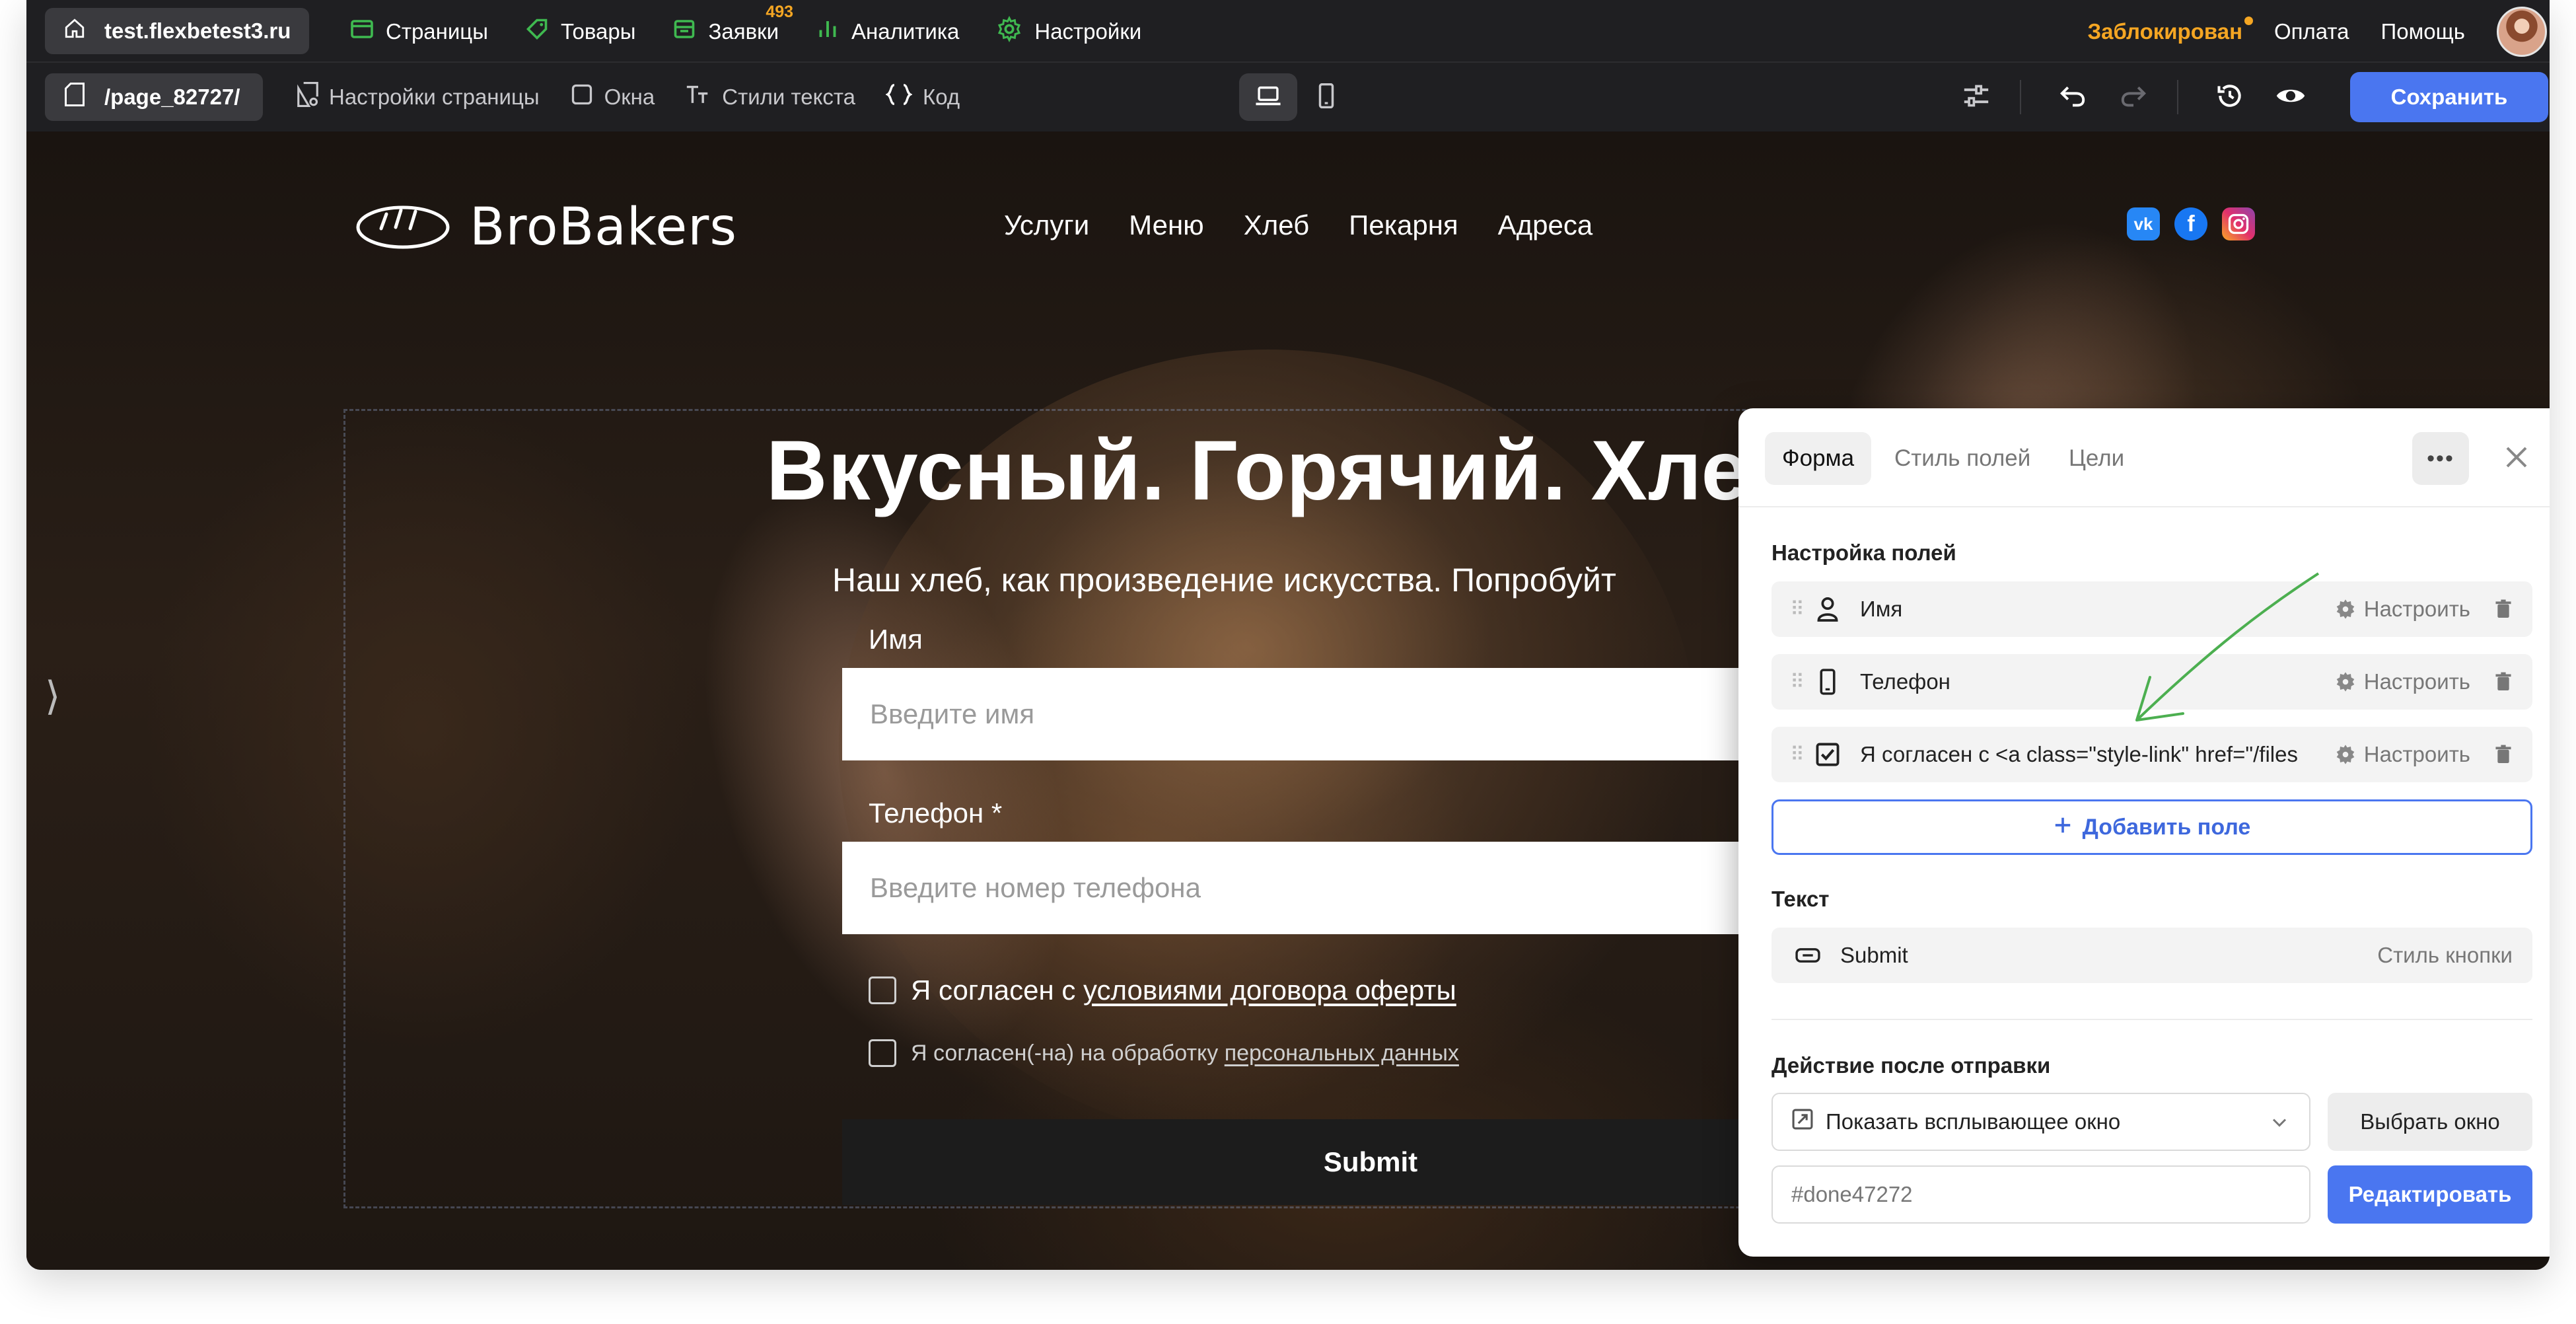  Describe the element at coordinates (2430, 1122) in the screenshot. I see `choose-window-button: Выбрать окно` at that location.